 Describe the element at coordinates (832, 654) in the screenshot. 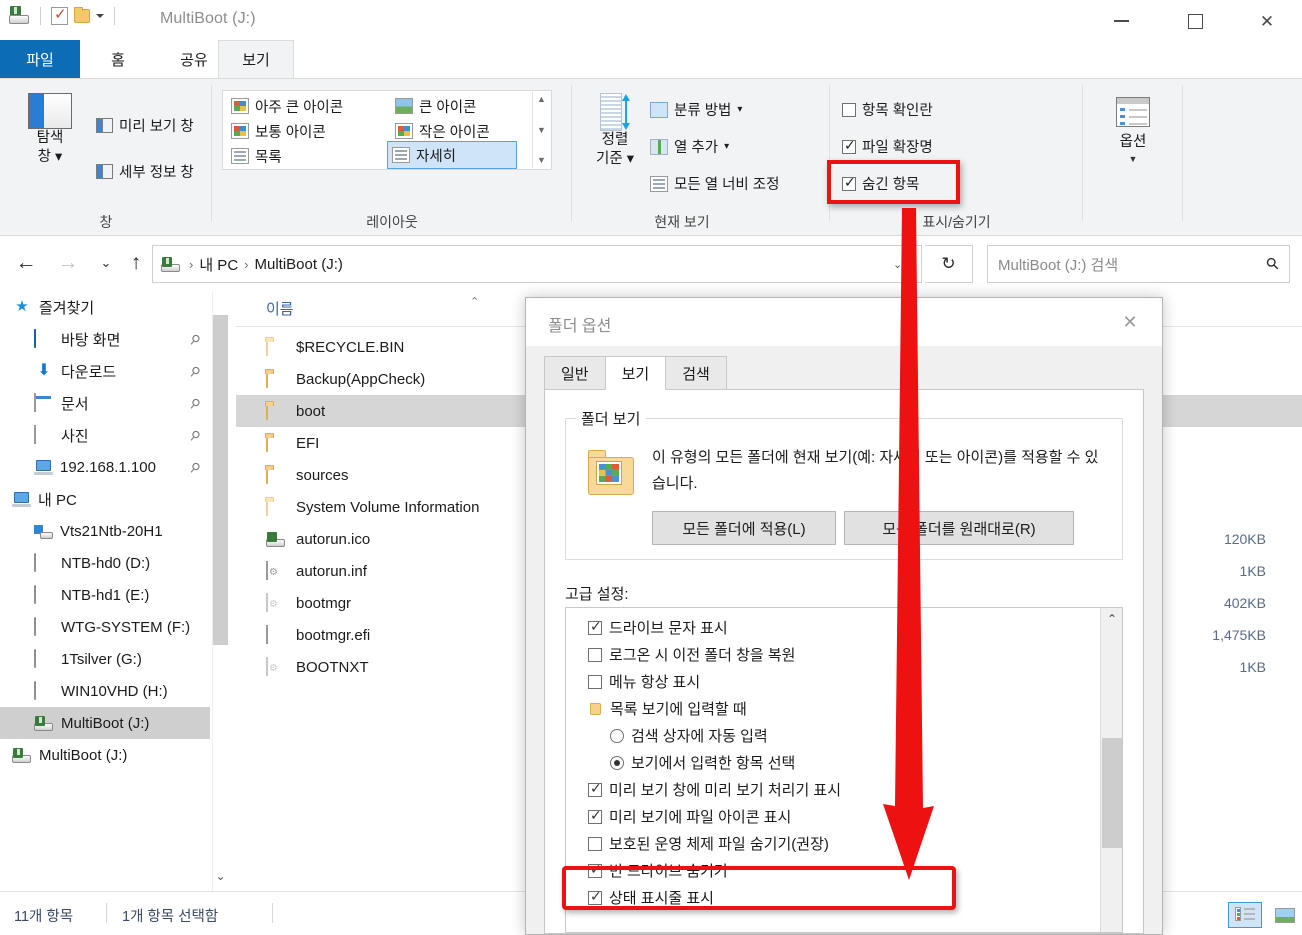

I see `advanced-setting-row: 로그온 시 이전 폴더 창을 복원` at that location.